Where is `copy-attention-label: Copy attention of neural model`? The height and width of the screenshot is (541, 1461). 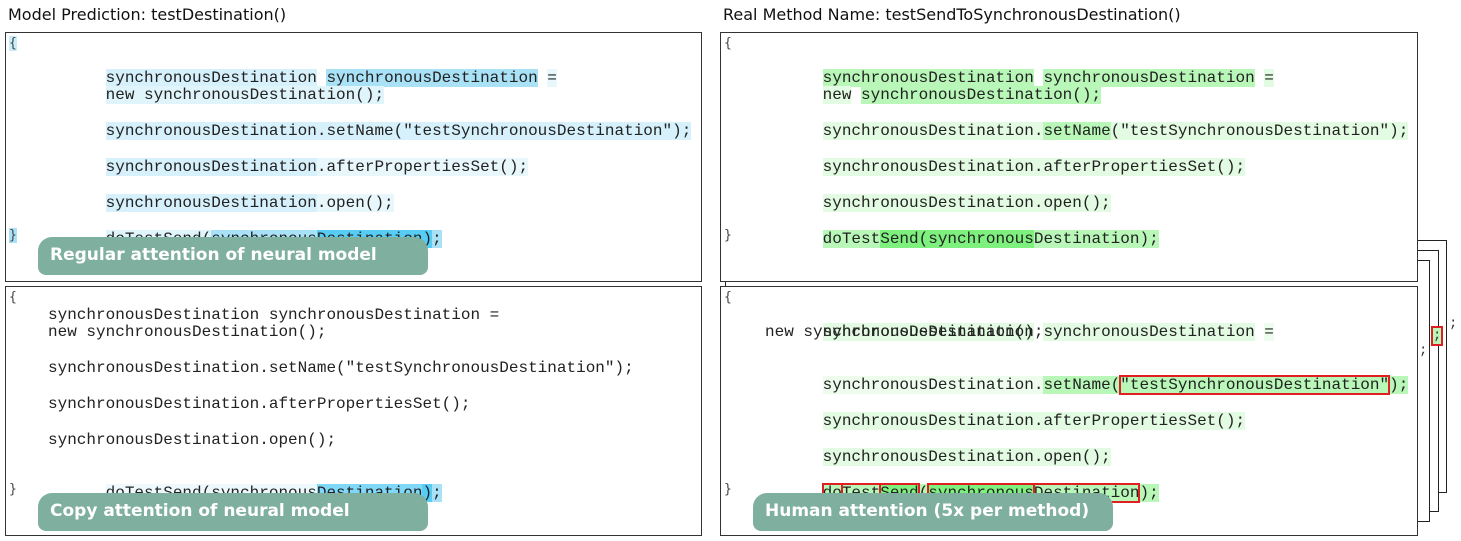 copy-attention-label: Copy attention of neural model is located at coordinates (233, 512).